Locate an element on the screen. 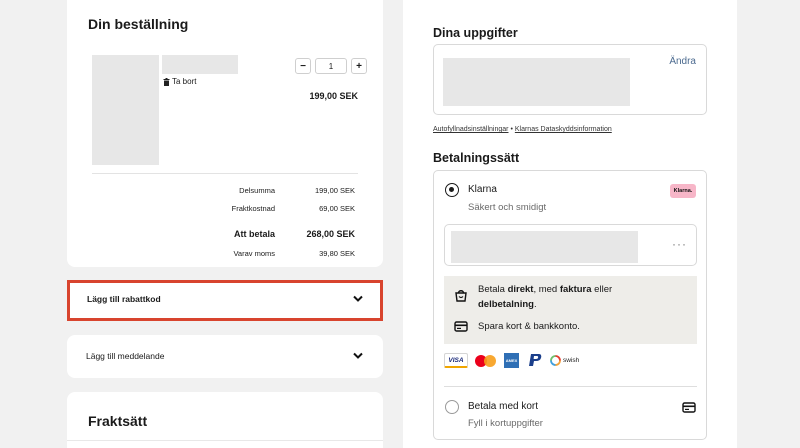 This screenshot has width=800, height=448. product-image-placeholder is located at coordinates (125, 110).